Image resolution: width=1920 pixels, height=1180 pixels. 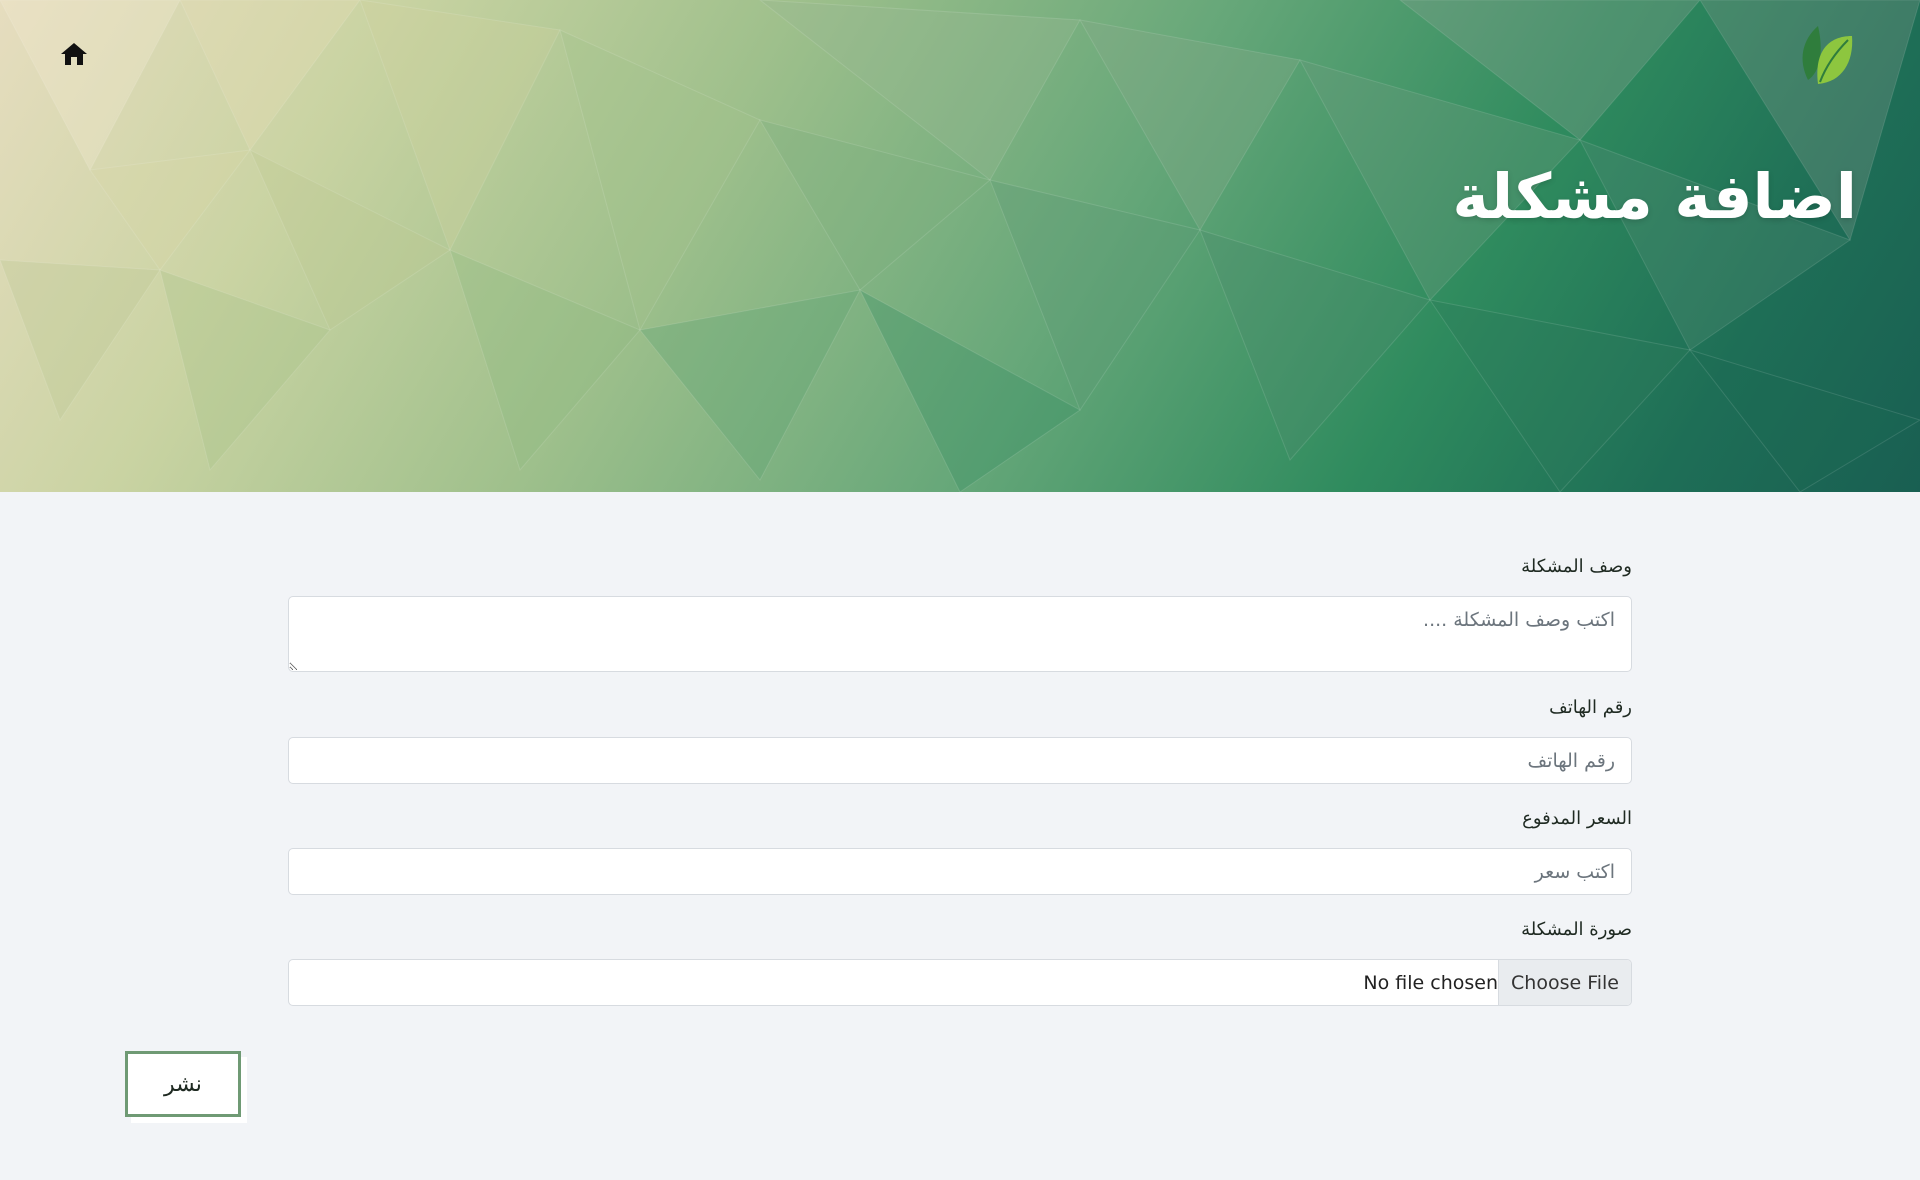 What do you see at coordinates (1590, 707) in the screenshot?
I see `phone-label: رقم الهاتف` at bounding box center [1590, 707].